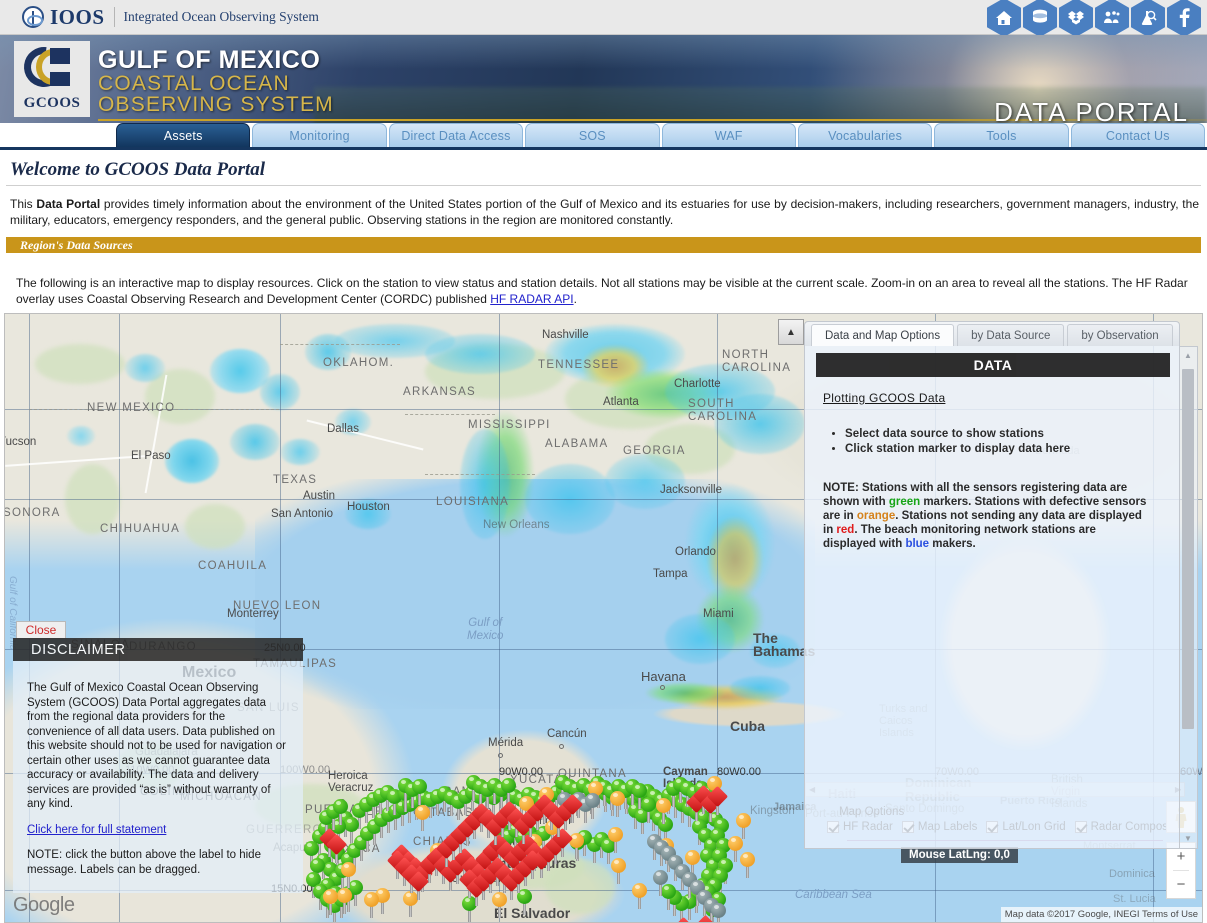 The width and height of the screenshot is (1207, 923). Describe the element at coordinates (663, 676) in the screenshot. I see `map-label-city: Havana` at that location.